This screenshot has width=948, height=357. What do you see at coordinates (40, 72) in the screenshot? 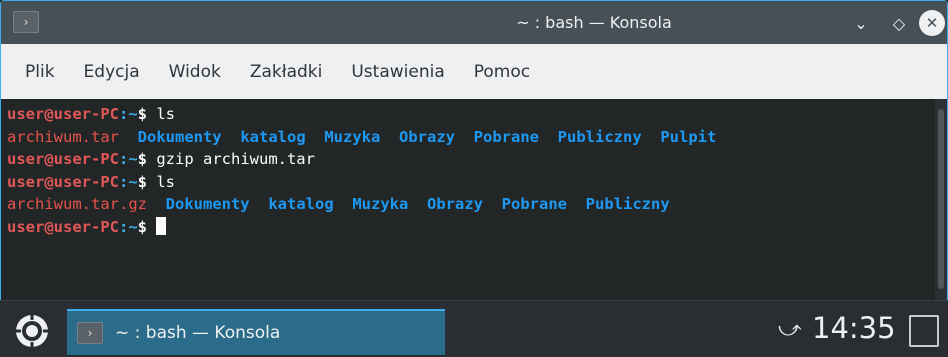
I see `menu-plik: Plik` at bounding box center [40, 72].